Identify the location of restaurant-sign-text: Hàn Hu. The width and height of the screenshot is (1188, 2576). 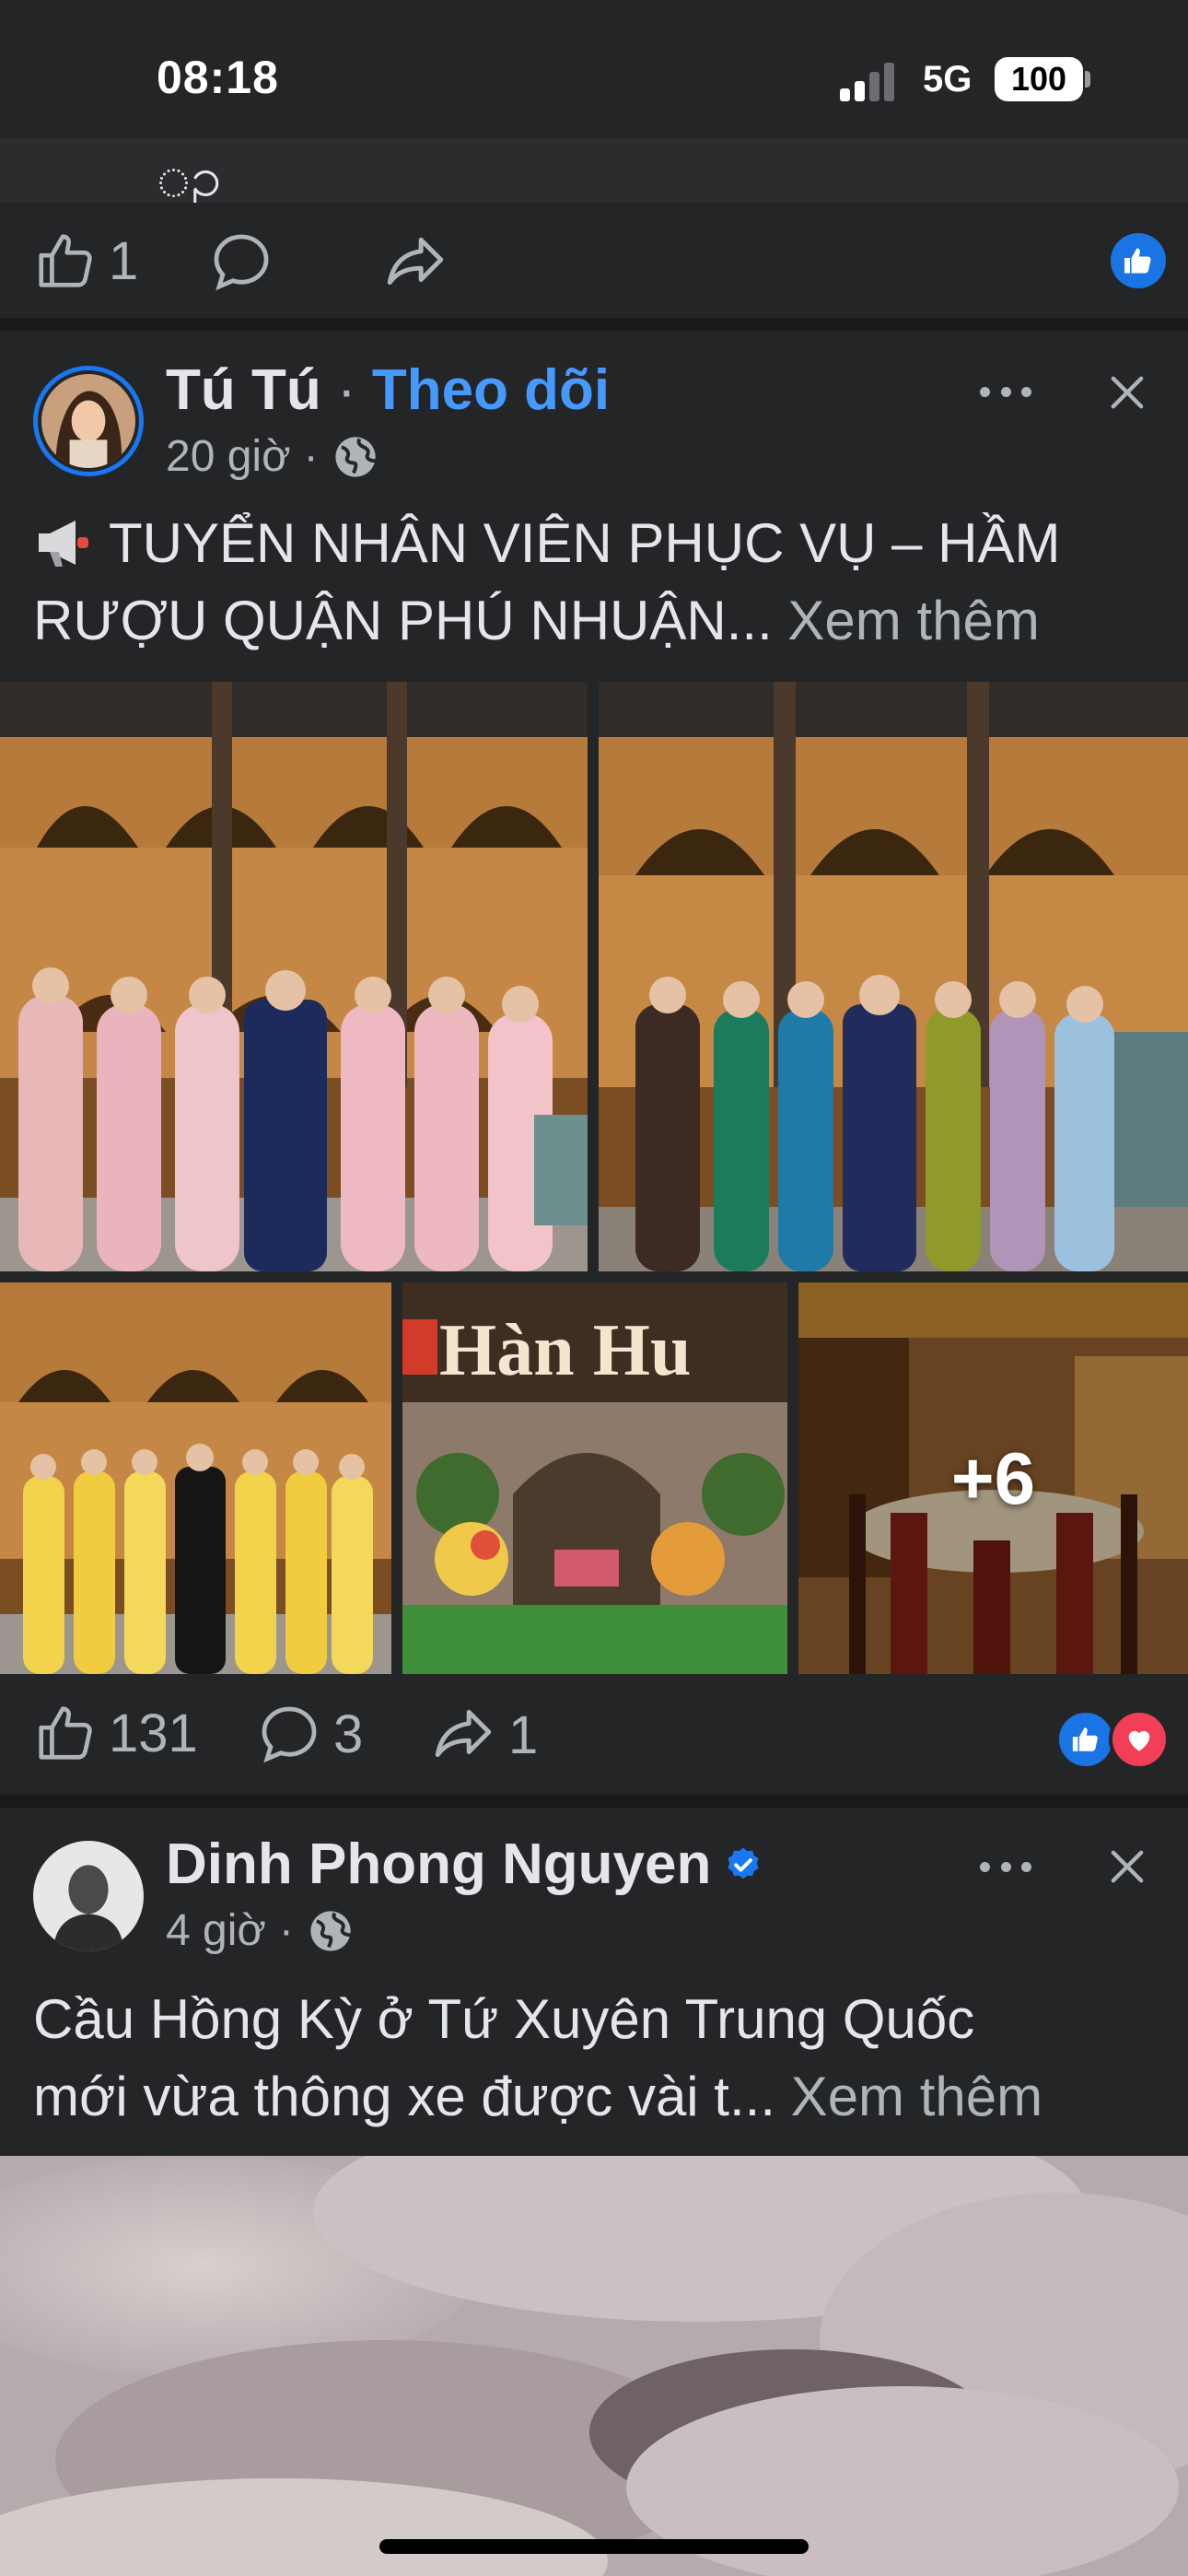
(565, 1350).